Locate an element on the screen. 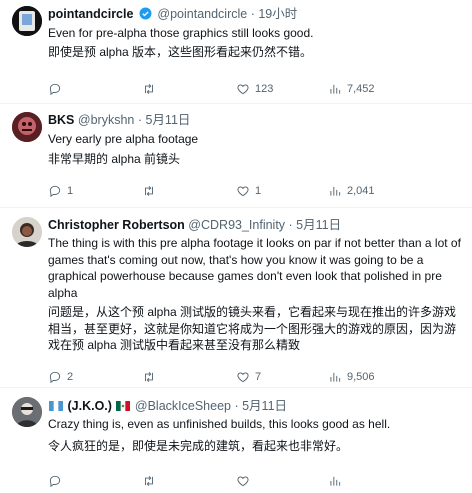  author-handle: @brykshn is located at coordinates (106, 120).